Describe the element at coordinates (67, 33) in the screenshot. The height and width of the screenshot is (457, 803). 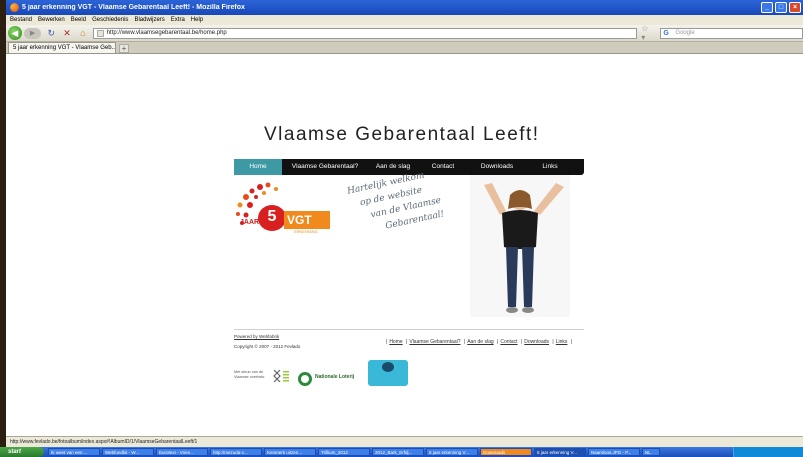
I see `stop-icon: ✕` at that location.